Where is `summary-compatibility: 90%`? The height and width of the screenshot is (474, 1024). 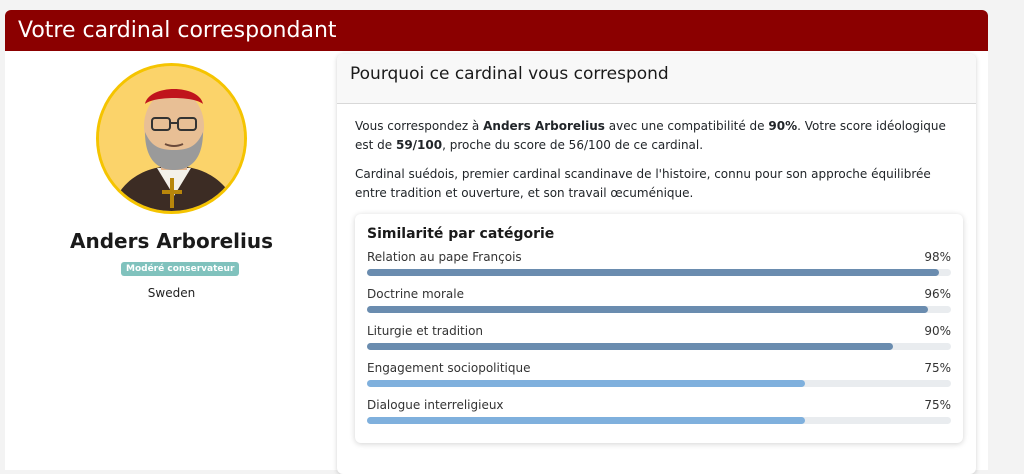 summary-compatibility: 90% is located at coordinates (783, 126).